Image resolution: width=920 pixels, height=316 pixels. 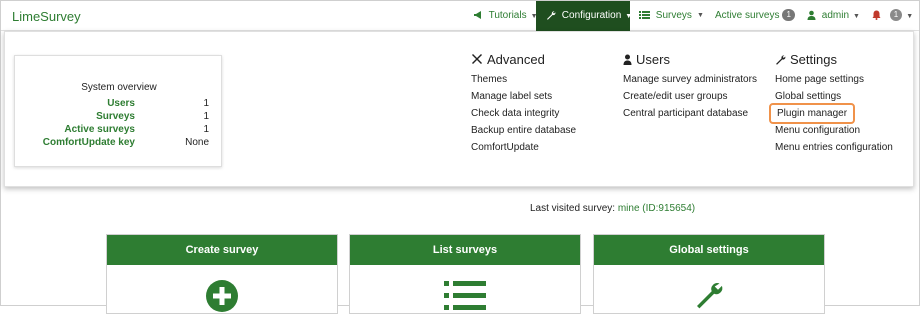 I want to click on menu-heading-advanced: Advanced, so click(x=508, y=61).